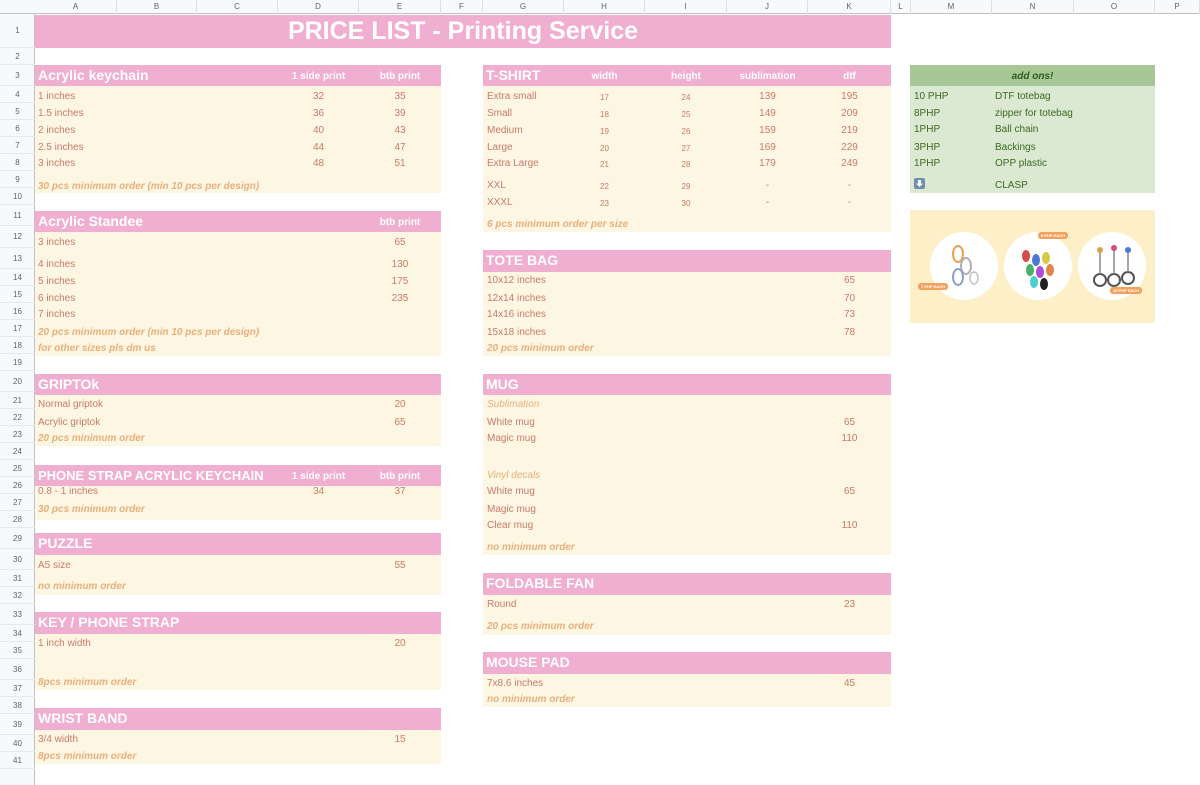  I want to click on column-header-n: N, so click(1033, 7).